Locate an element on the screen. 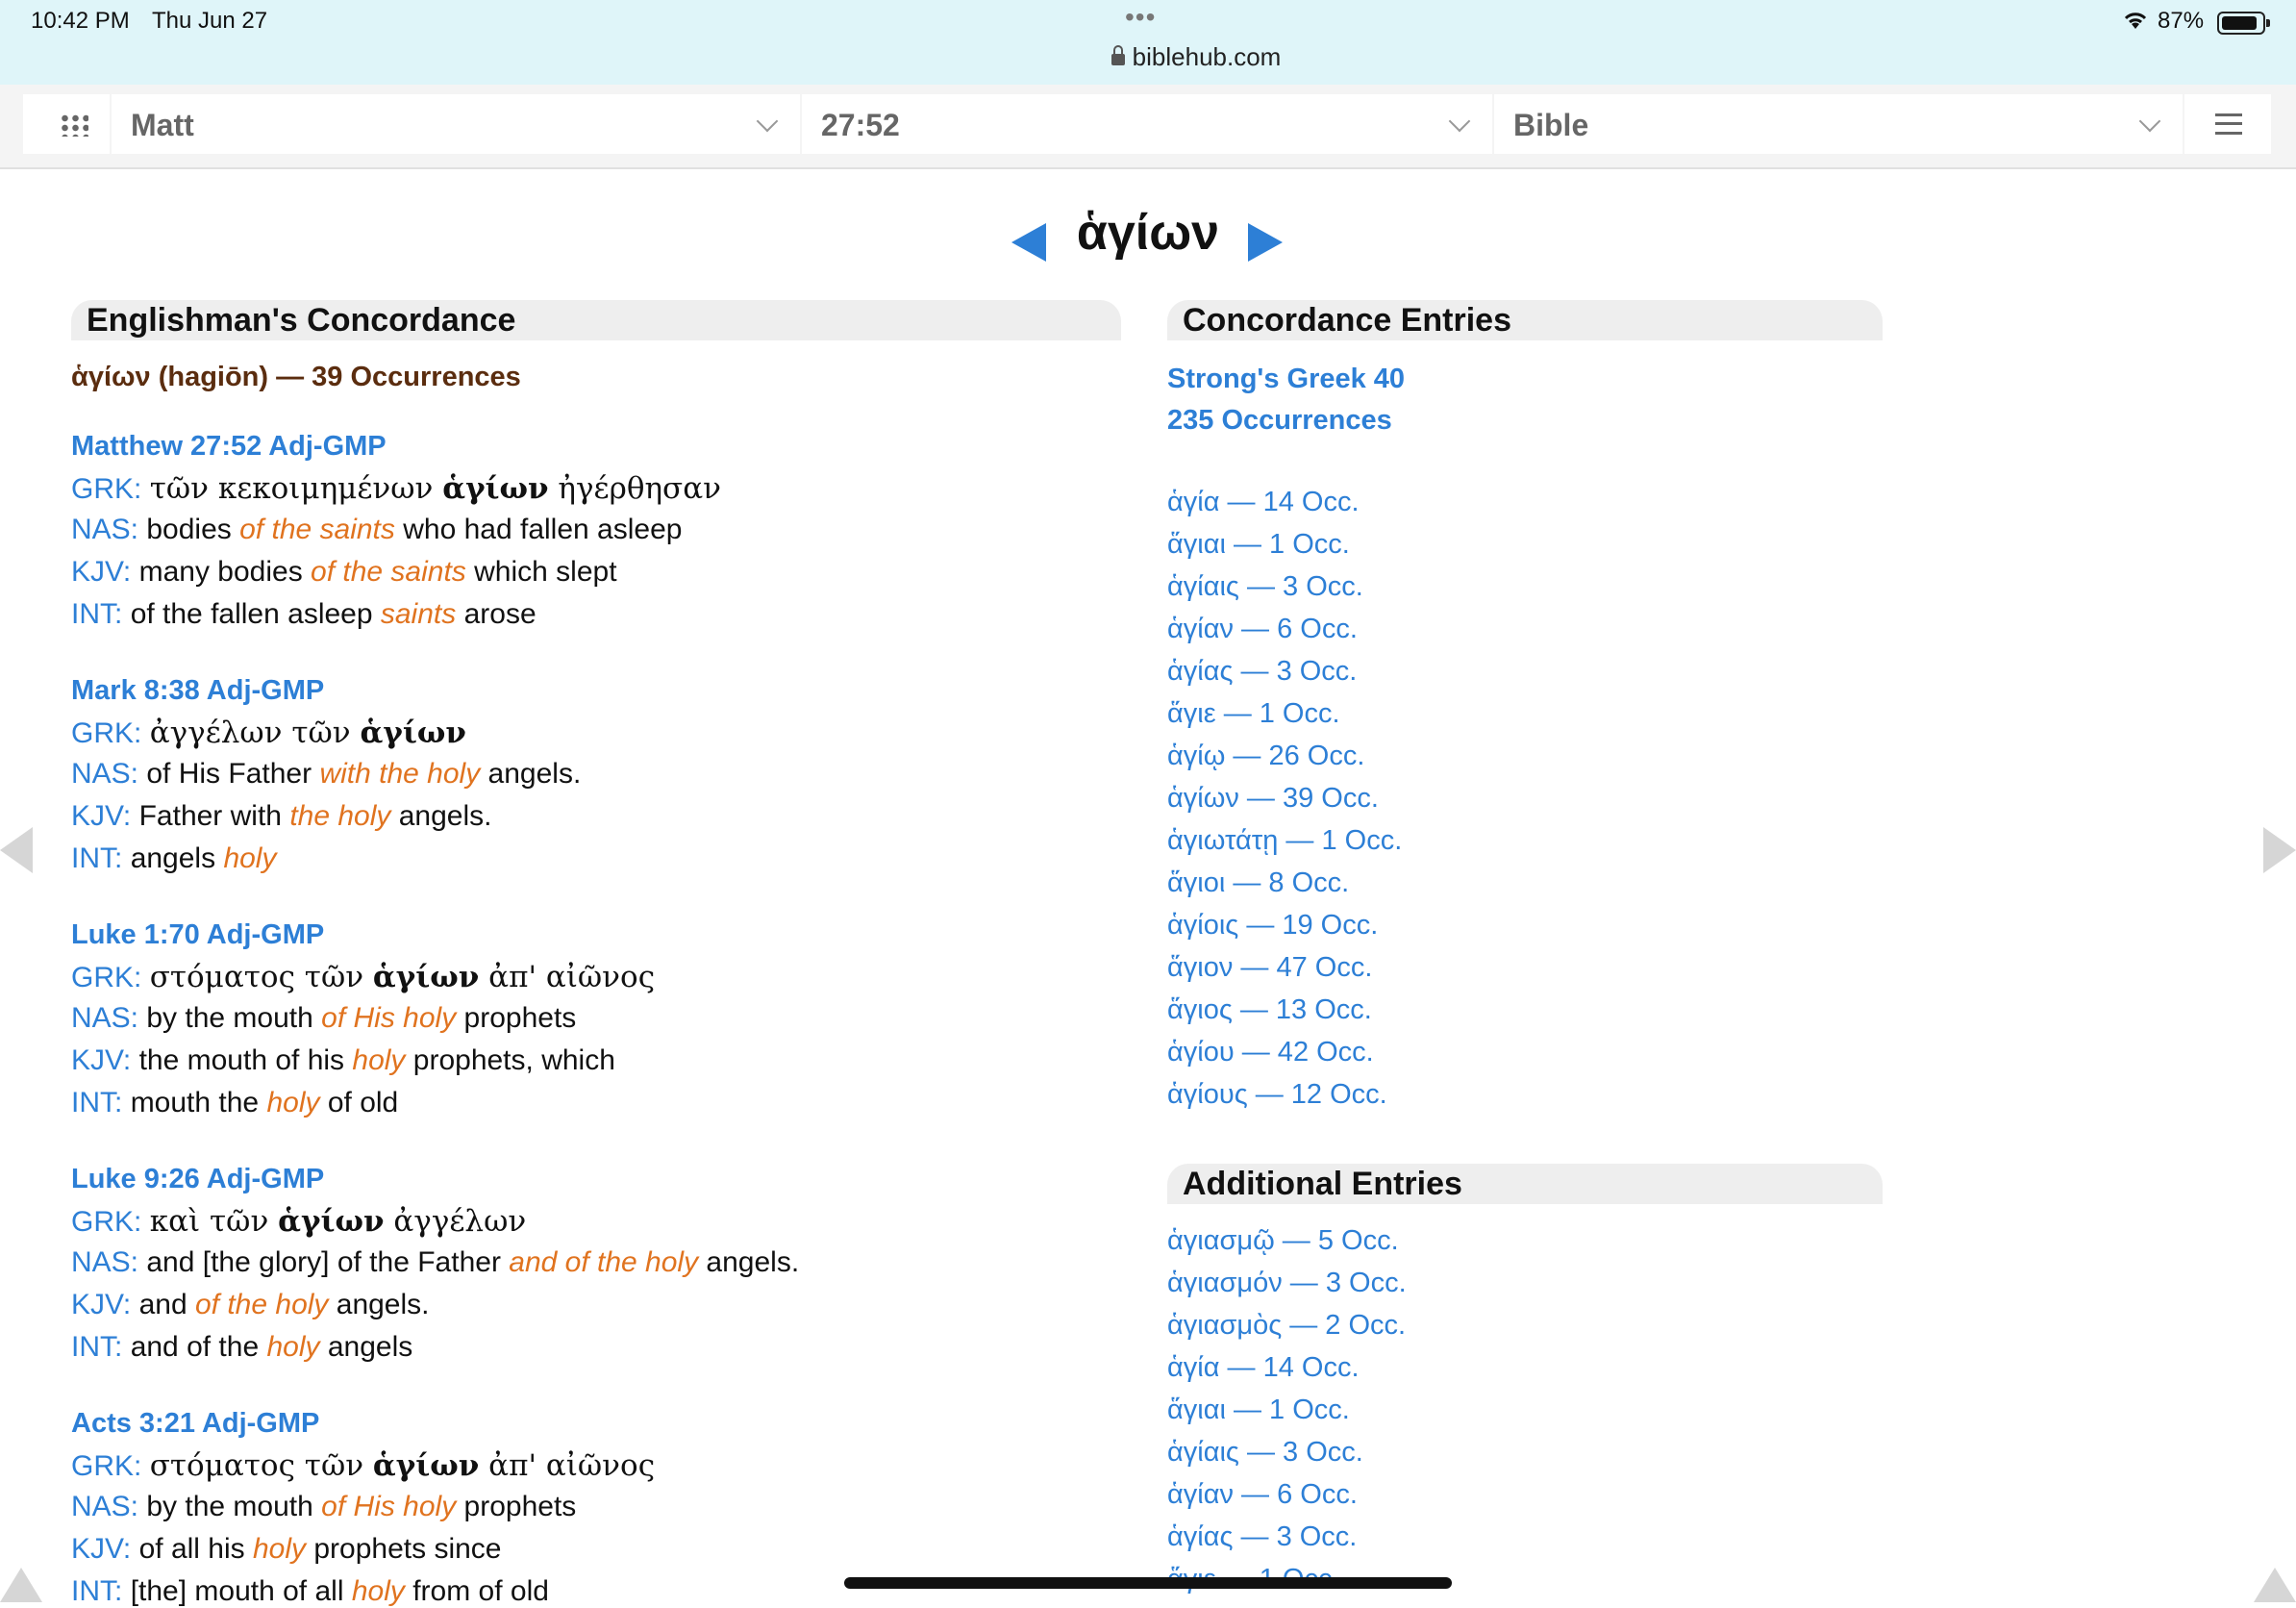  highlighted-translation: of the saints is located at coordinates (317, 530).